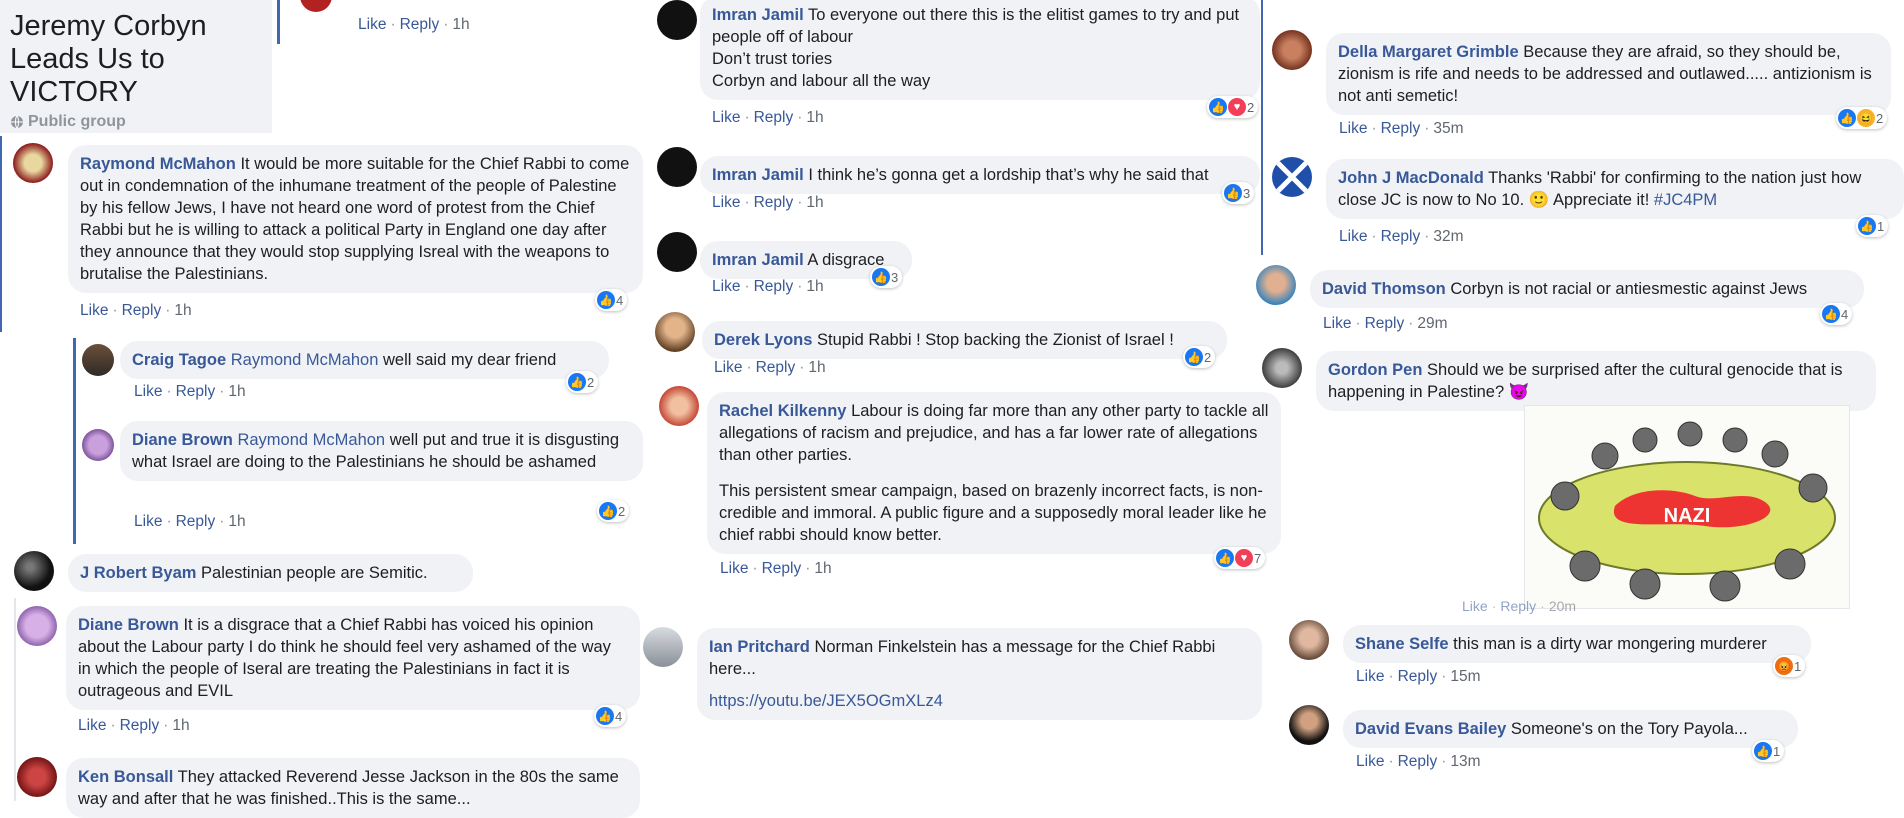  Describe the element at coordinates (759, 647) in the screenshot. I see `comment-author: Ian Pritchard` at that location.